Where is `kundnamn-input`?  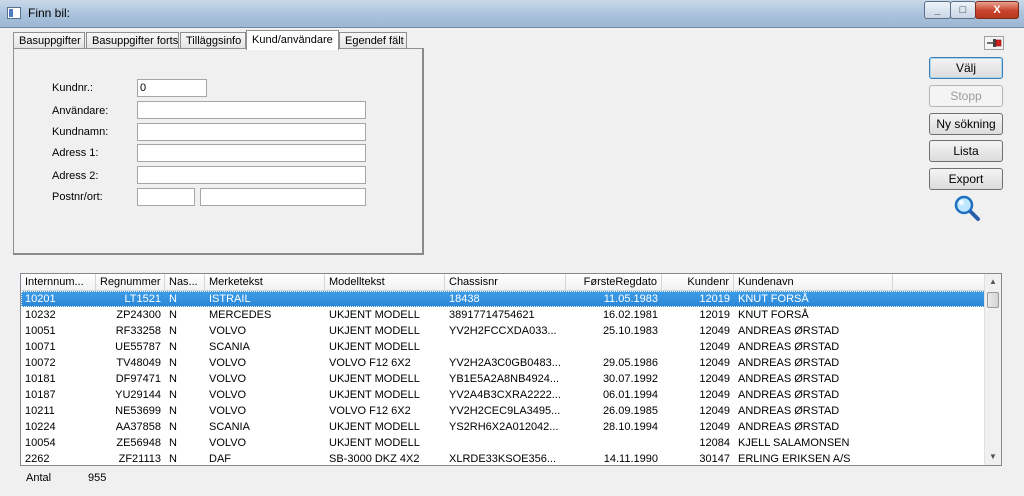 kundnamn-input is located at coordinates (251, 132).